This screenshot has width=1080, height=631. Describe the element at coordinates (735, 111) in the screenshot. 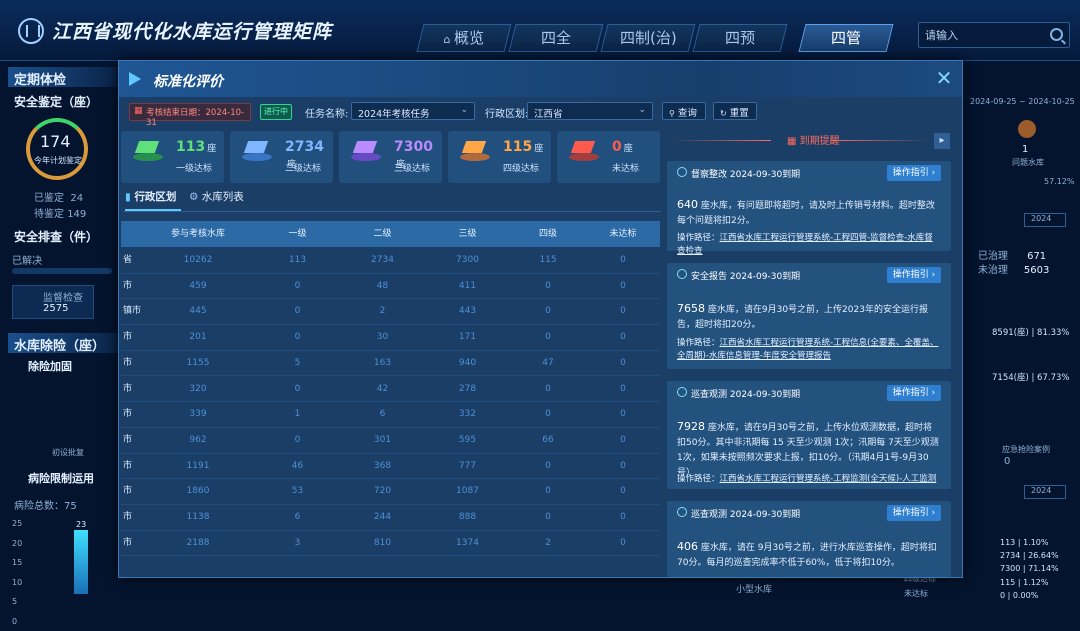

I see `reset-button: ↻ 重置` at that location.